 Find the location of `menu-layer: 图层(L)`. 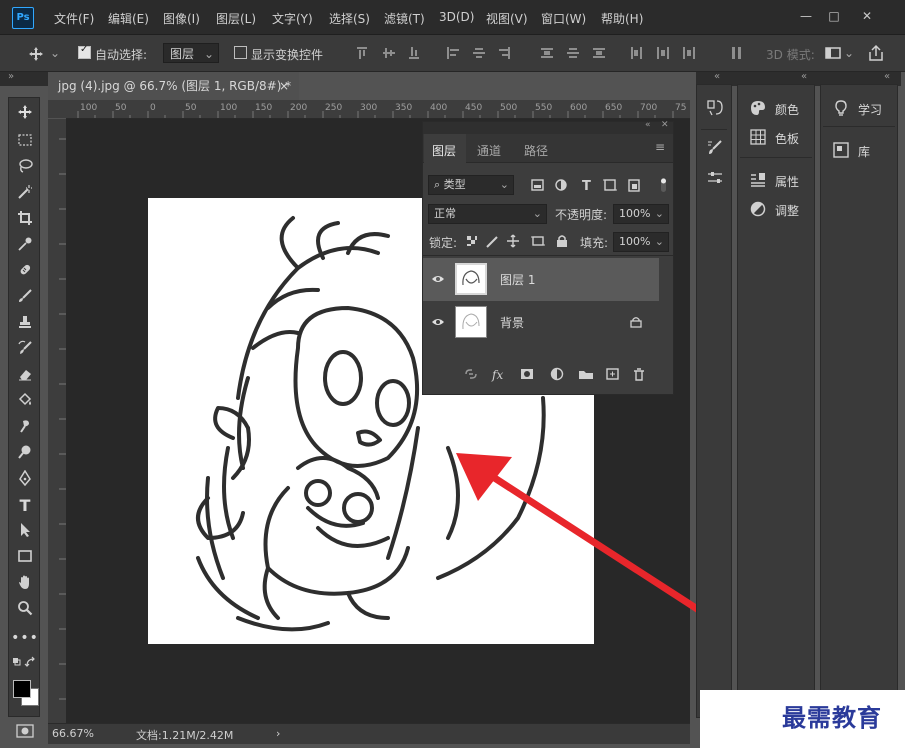

menu-layer: 图层(L) is located at coordinates (236, 18).